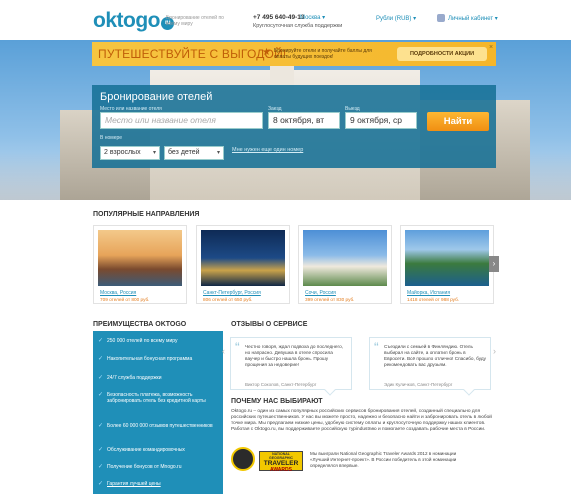 Image resolution: width=571 pixels, height=494 pixels. What do you see at coordinates (267, 150) in the screenshot?
I see `add-room-link: Мне нужен еще один номер` at bounding box center [267, 150].